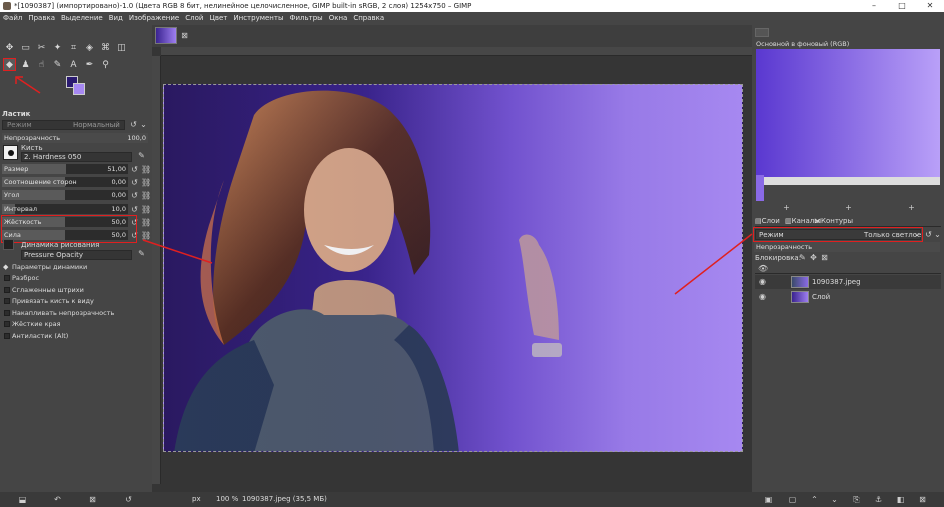  What do you see at coordinates (338, 18) in the screenshot?
I see `menu-windows: Окна` at bounding box center [338, 18].